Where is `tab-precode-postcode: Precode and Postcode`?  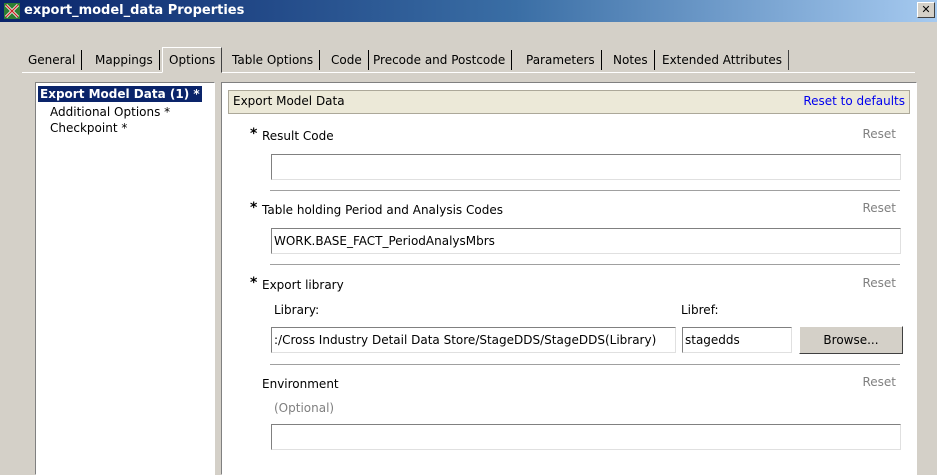 tab-precode-postcode: Precode and Postcode is located at coordinates (440, 60).